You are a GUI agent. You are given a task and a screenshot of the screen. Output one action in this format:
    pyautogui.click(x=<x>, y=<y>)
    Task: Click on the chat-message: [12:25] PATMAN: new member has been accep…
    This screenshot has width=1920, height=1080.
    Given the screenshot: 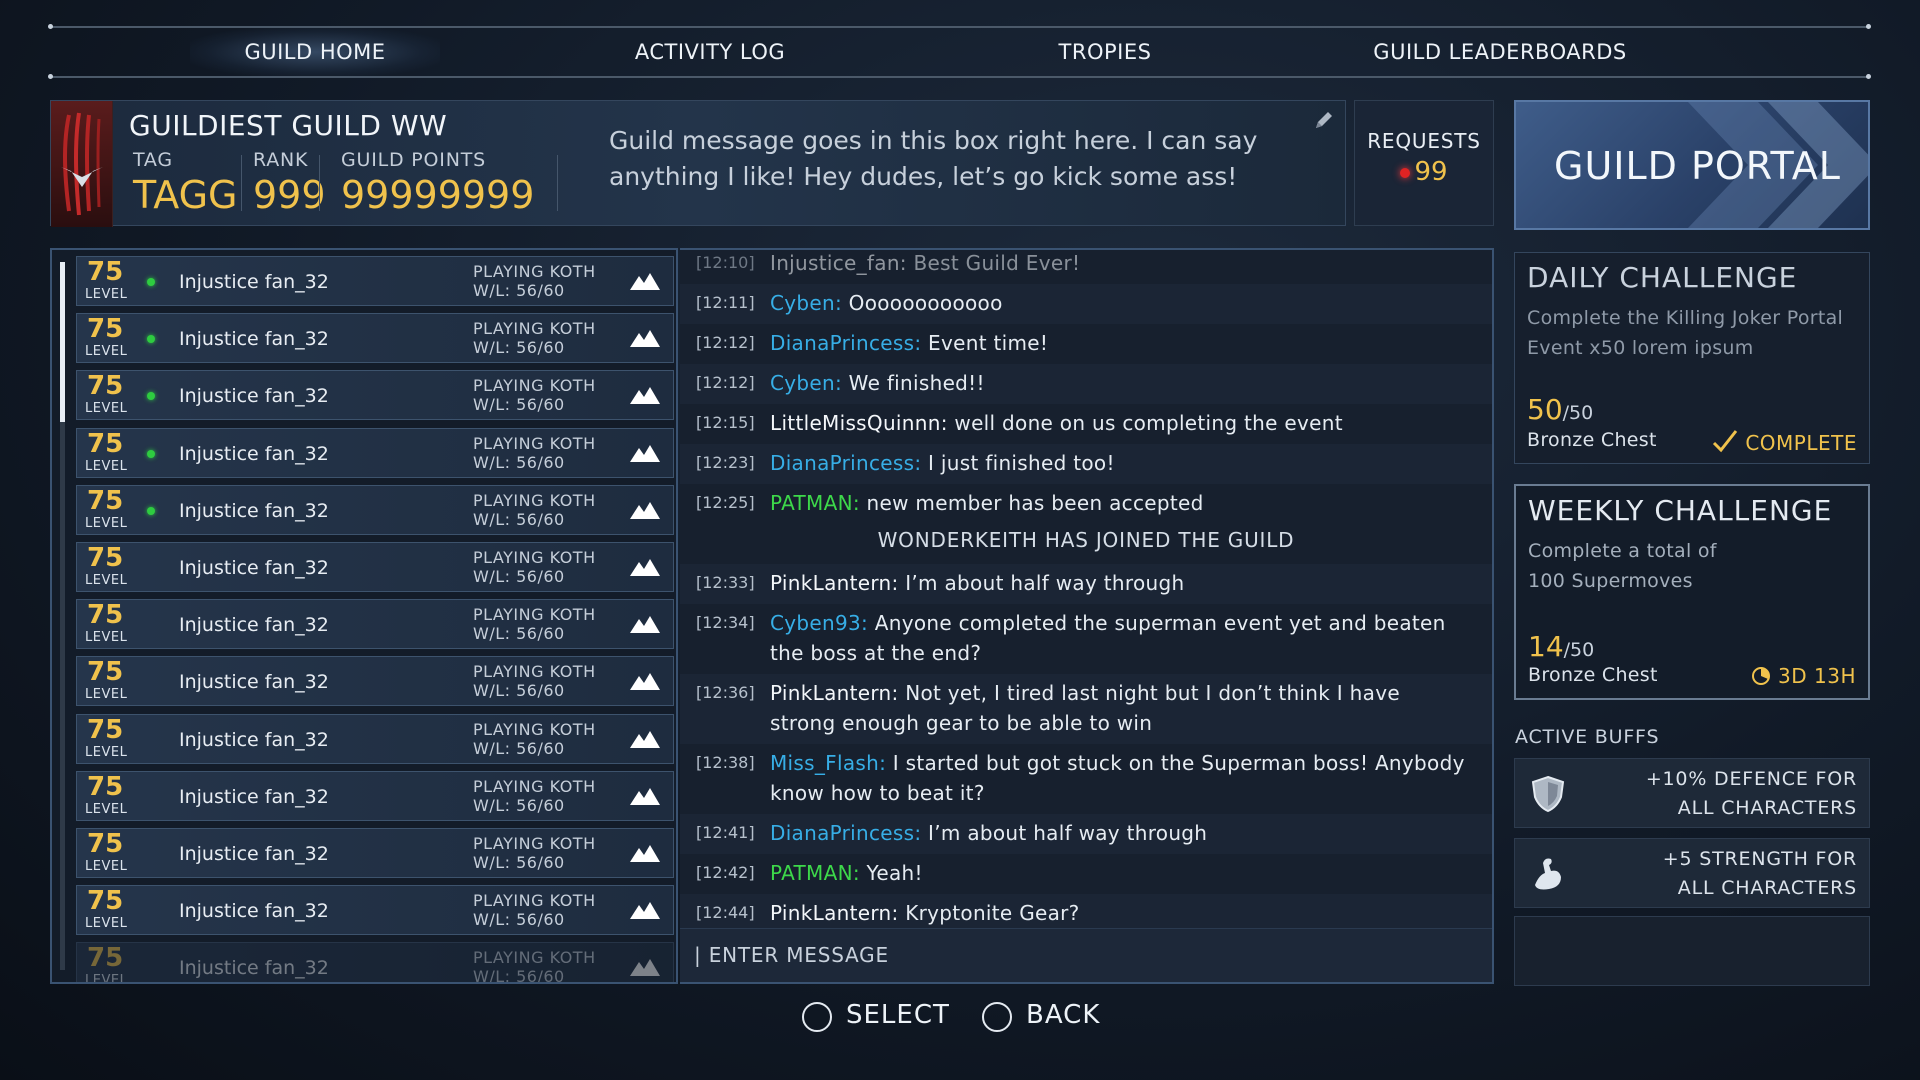 What is the action you would take?
    pyautogui.click(x=1086, y=504)
    